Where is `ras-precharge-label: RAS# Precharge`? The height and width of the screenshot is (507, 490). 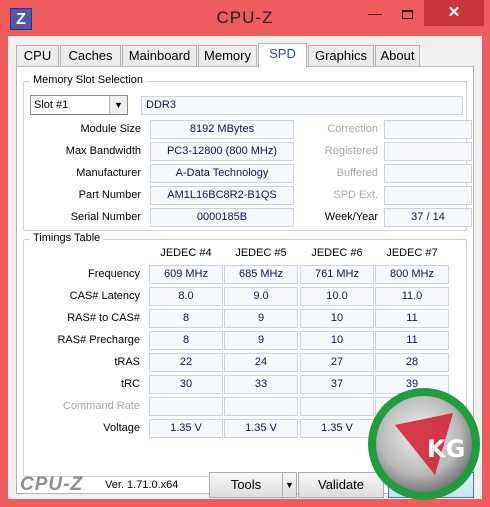
ras-precharge-label: RAS# Precharge is located at coordinates (98, 340).